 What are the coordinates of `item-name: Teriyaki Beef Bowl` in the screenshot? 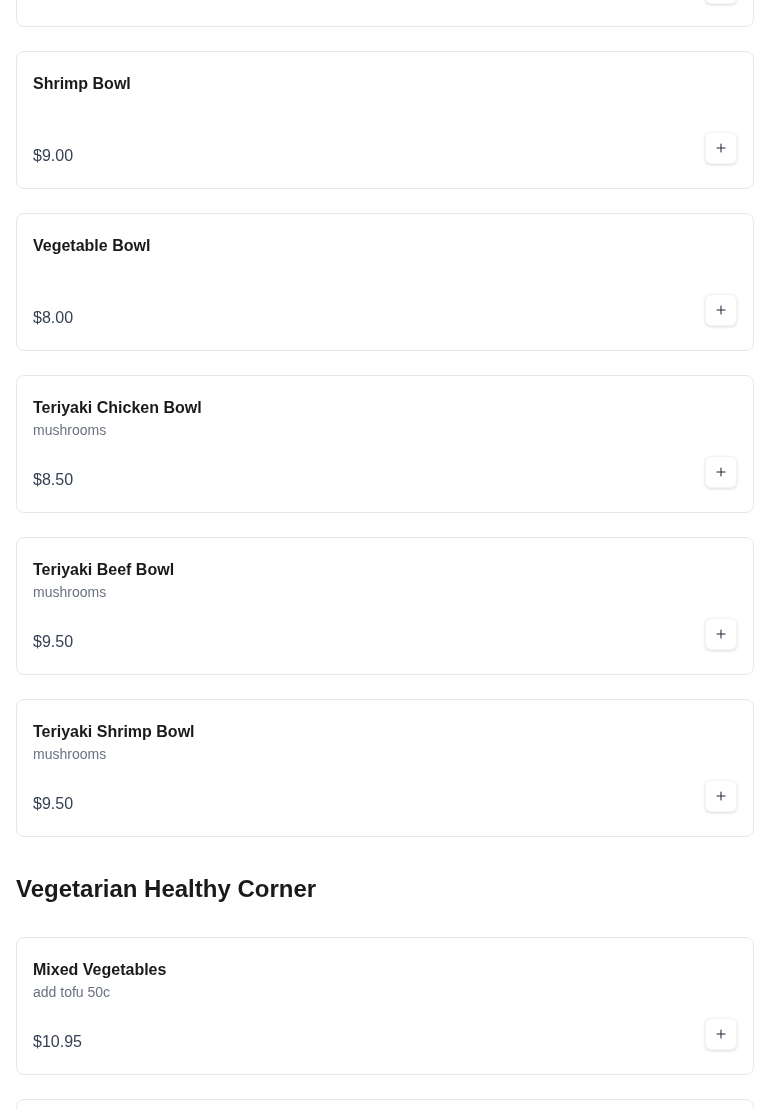 It's located at (104, 570).